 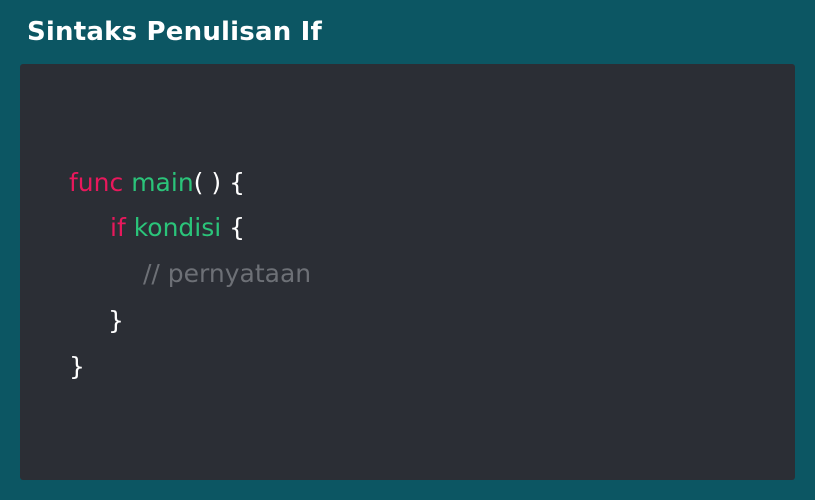 I want to click on open-brace-if: {, so click(x=237, y=227).